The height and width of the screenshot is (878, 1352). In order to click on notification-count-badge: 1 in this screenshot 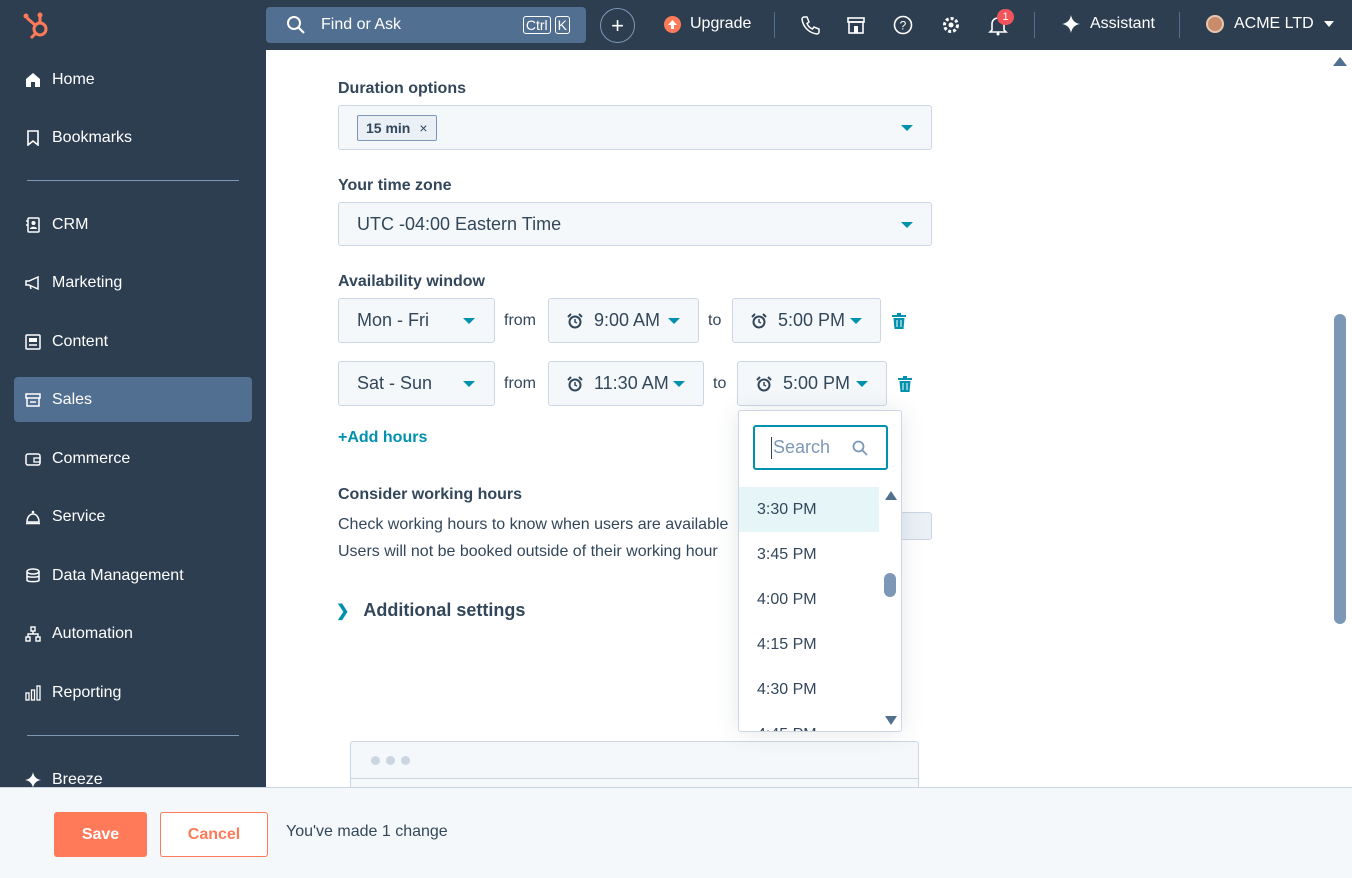, I will do `click(1005, 17)`.